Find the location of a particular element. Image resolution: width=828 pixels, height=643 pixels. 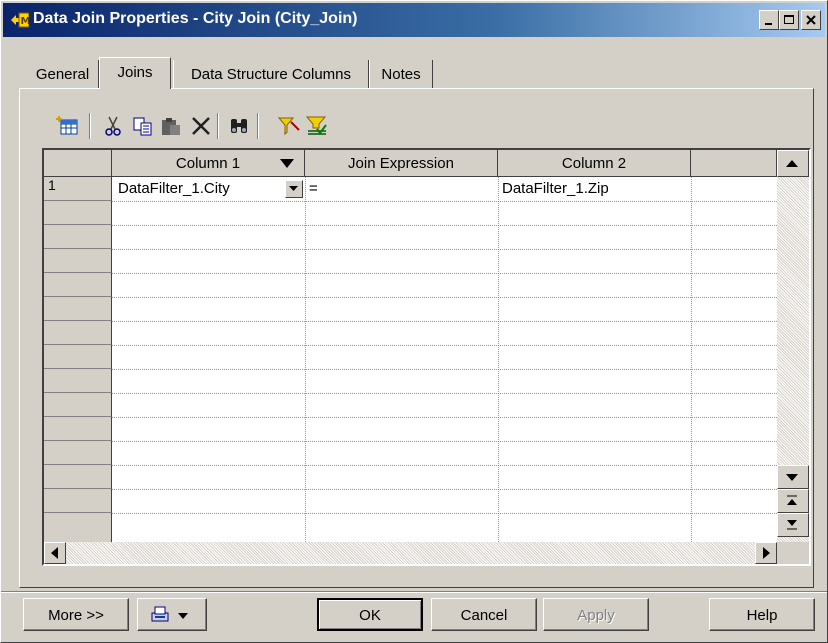

scroll-right-button is located at coordinates (766, 553).